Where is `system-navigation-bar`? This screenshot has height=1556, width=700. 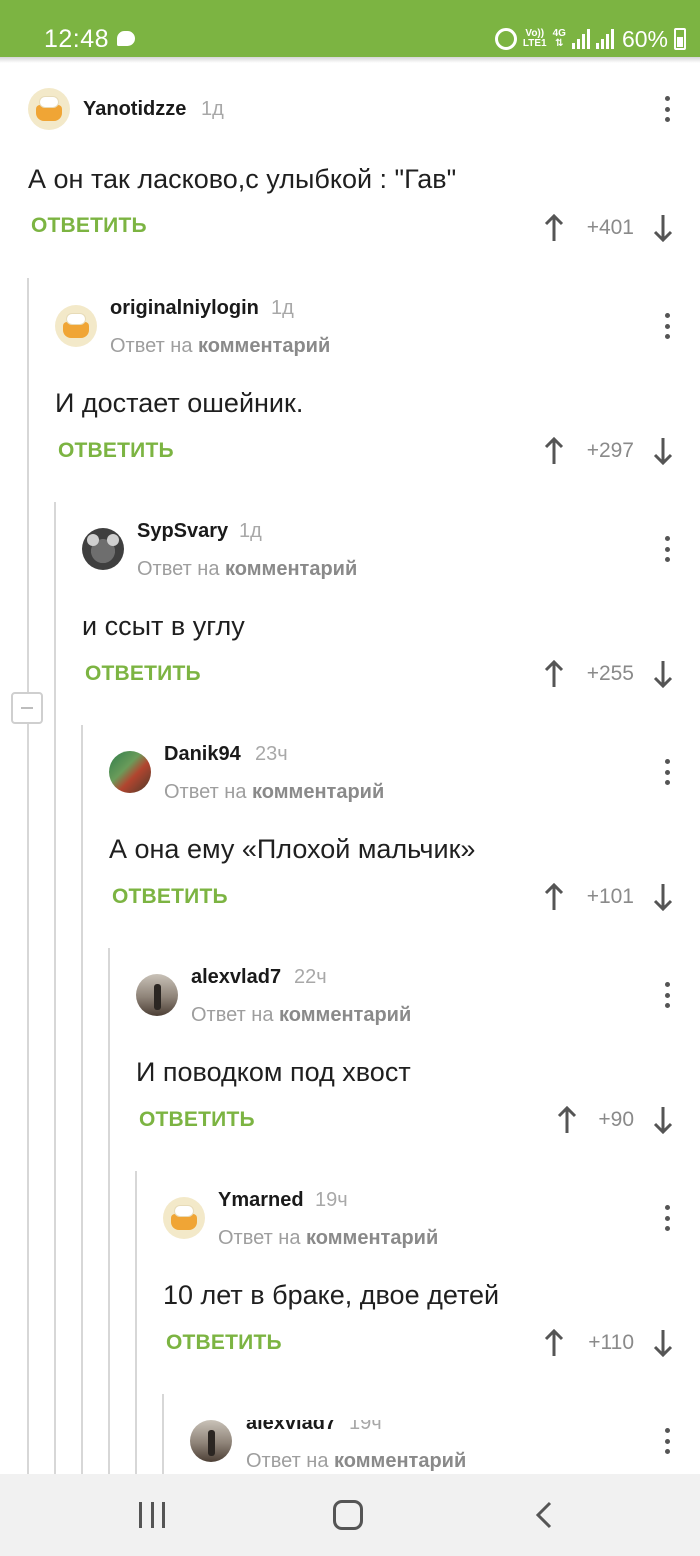 system-navigation-bar is located at coordinates (350, 1515).